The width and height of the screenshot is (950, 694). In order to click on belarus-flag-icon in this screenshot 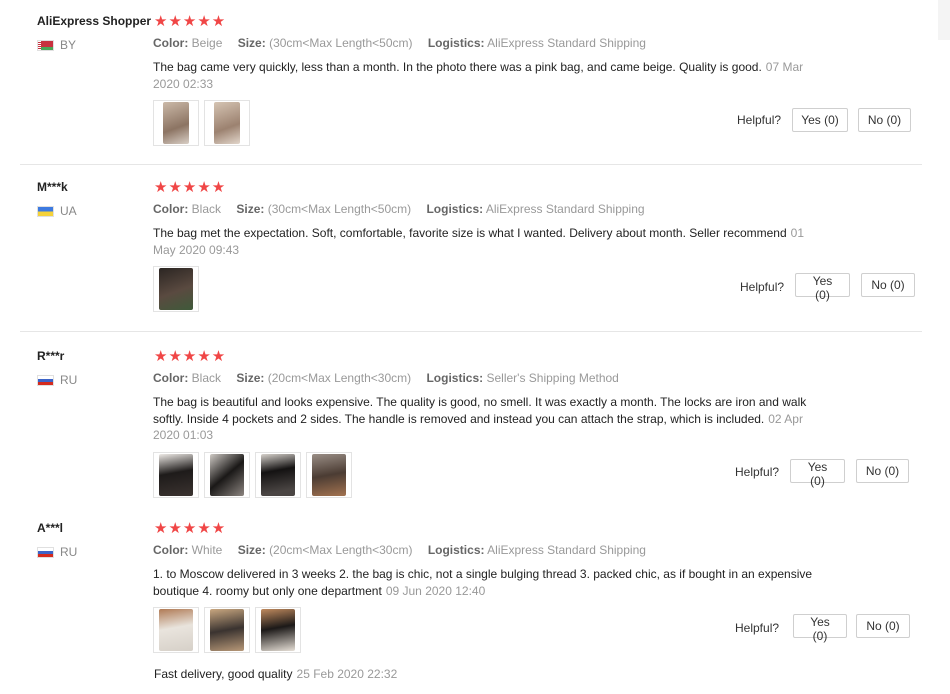, I will do `click(45, 45)`.